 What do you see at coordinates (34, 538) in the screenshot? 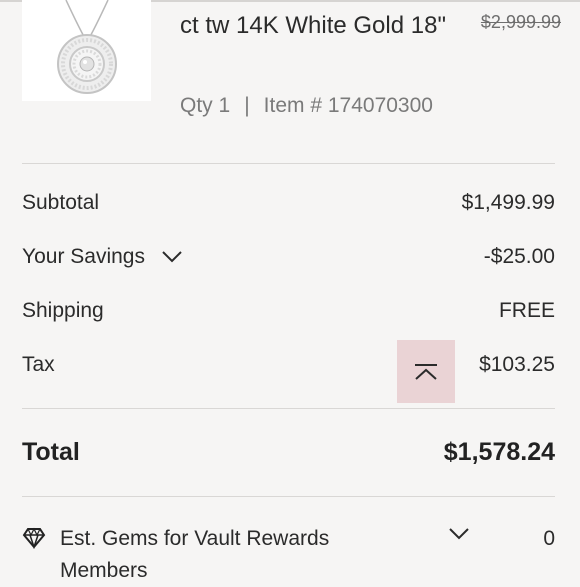
I see `diamond-icon` at bounding box center [34, 538].